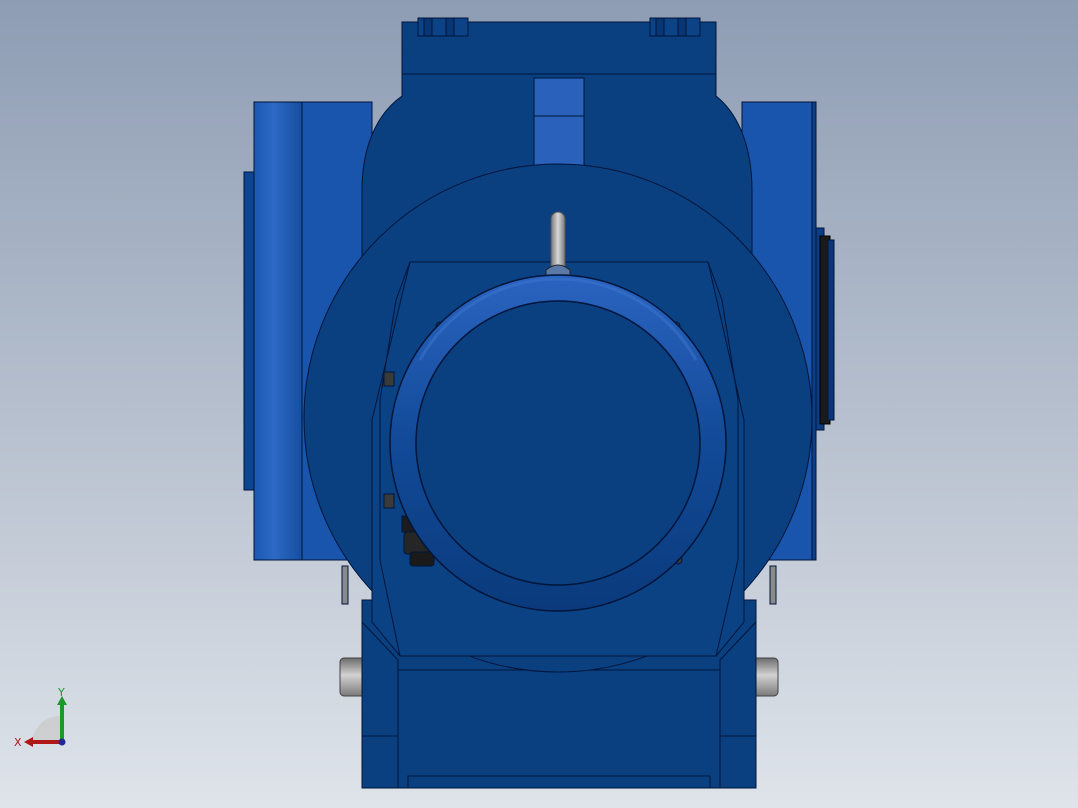 Image resolution: width=1078 pixels, height=808 pixels. What do you see at coordinates (28, 742) in the screenshot?
I see `x-axis-arrowhead` at bounding box center [28, 742].